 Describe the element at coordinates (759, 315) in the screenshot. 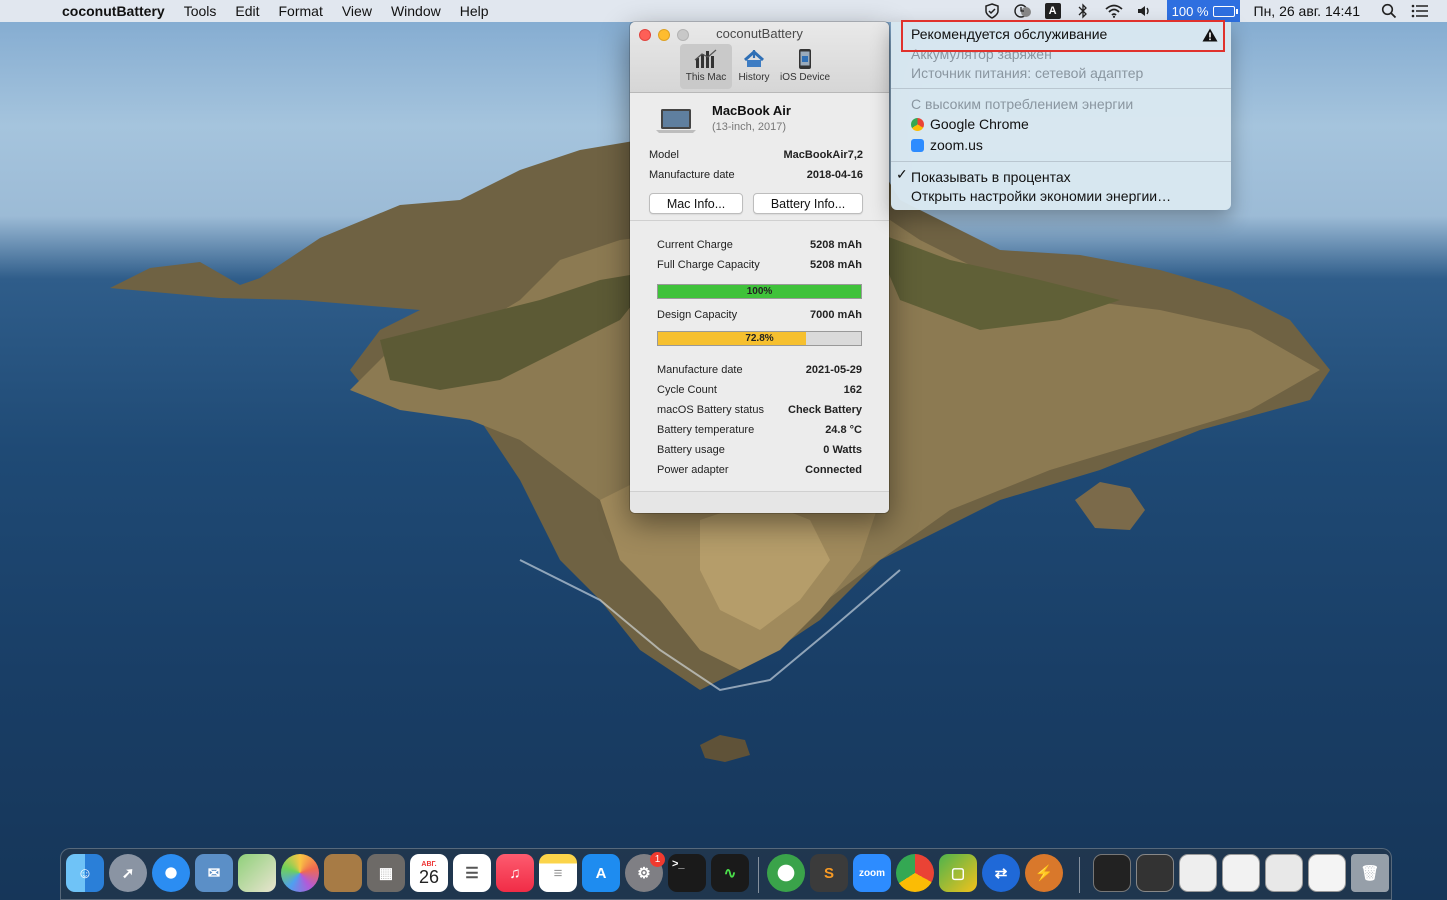

I see `design-capacity-row: Design Capacity 7000 mAh` at that location.